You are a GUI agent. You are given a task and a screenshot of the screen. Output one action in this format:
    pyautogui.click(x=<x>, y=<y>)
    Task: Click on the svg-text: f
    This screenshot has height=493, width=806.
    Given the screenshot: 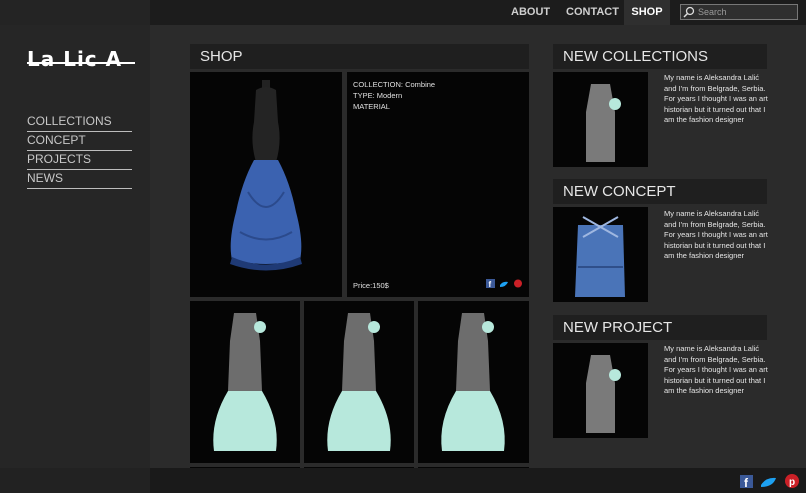 What is the action you would take?
    pyautogui.click(x=490, y=284)
    